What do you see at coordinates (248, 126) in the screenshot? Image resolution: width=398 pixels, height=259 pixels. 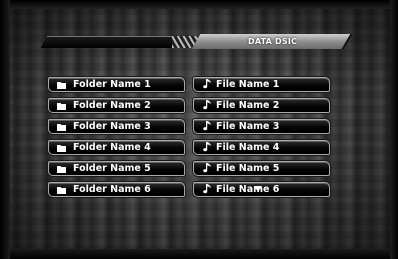 I see `file-item-label: File Name 3` at bounding box center [248, 126].